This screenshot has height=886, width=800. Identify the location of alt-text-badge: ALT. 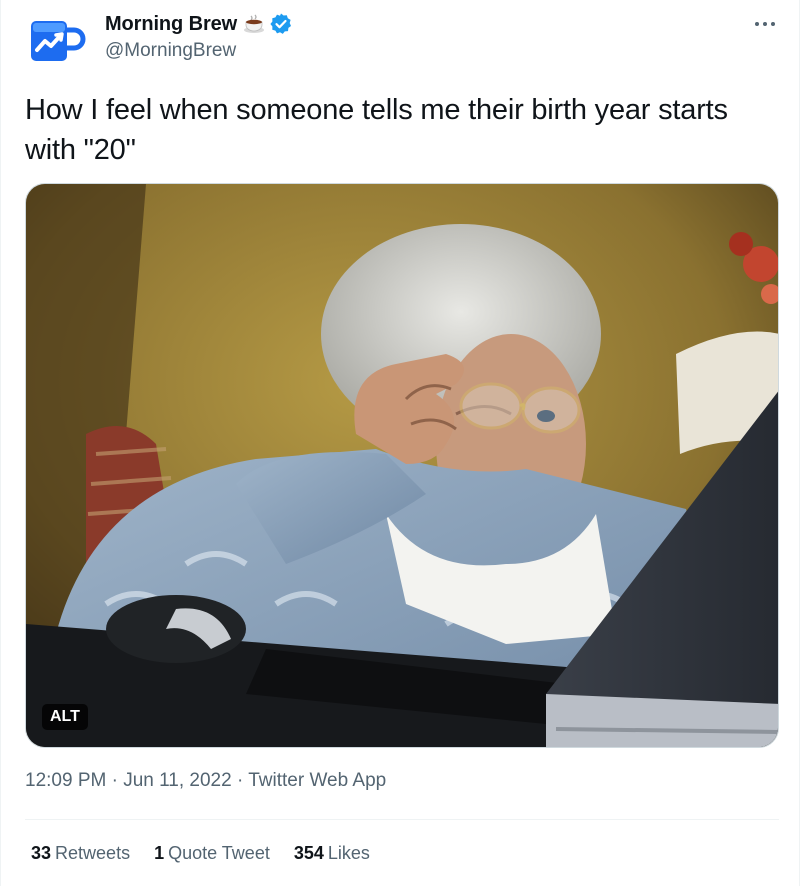
(65, 717).